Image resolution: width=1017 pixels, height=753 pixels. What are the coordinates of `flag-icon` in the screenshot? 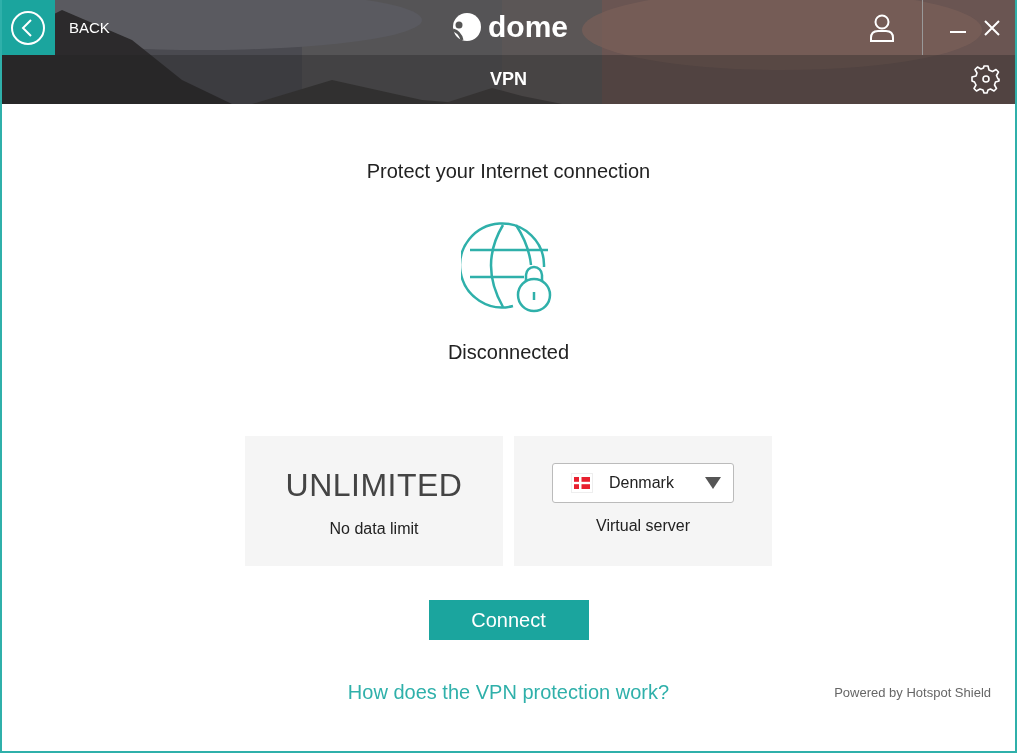 It's located at (582, 483).